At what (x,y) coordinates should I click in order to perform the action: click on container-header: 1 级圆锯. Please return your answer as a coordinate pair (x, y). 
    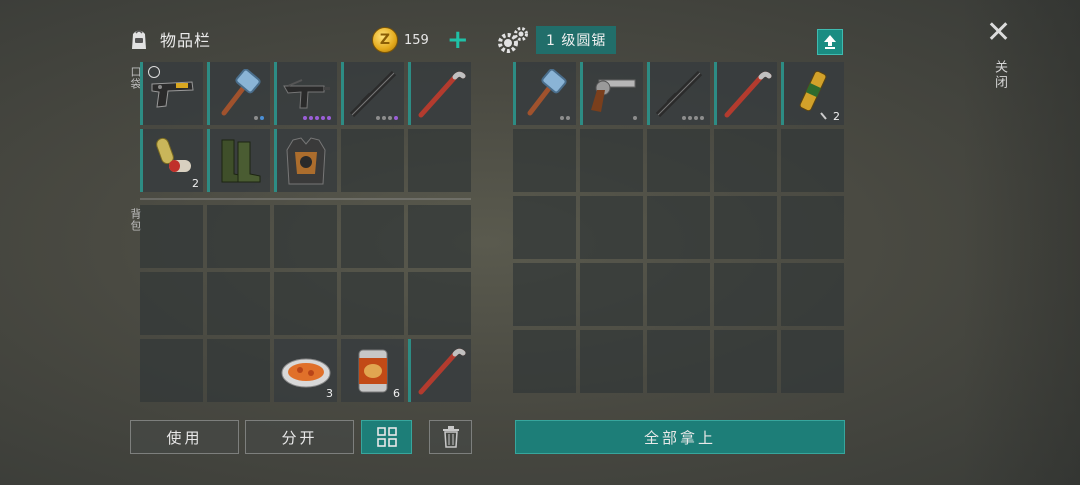
    Looking at the image, I should click on (556, 40).